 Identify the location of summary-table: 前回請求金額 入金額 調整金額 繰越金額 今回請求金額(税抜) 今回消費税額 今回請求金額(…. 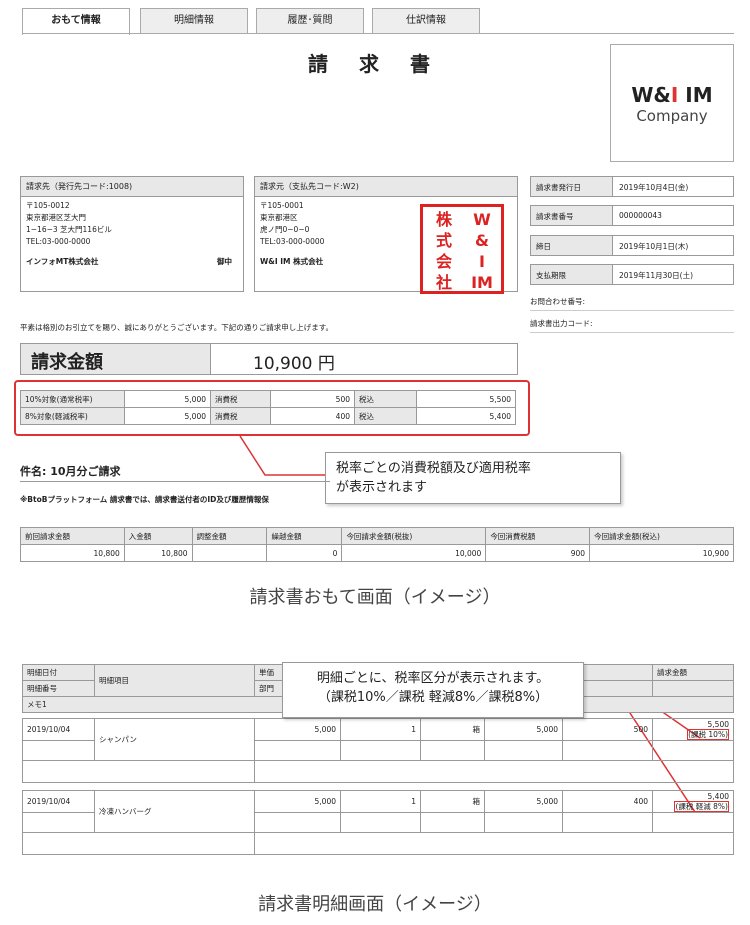
(377, 544).